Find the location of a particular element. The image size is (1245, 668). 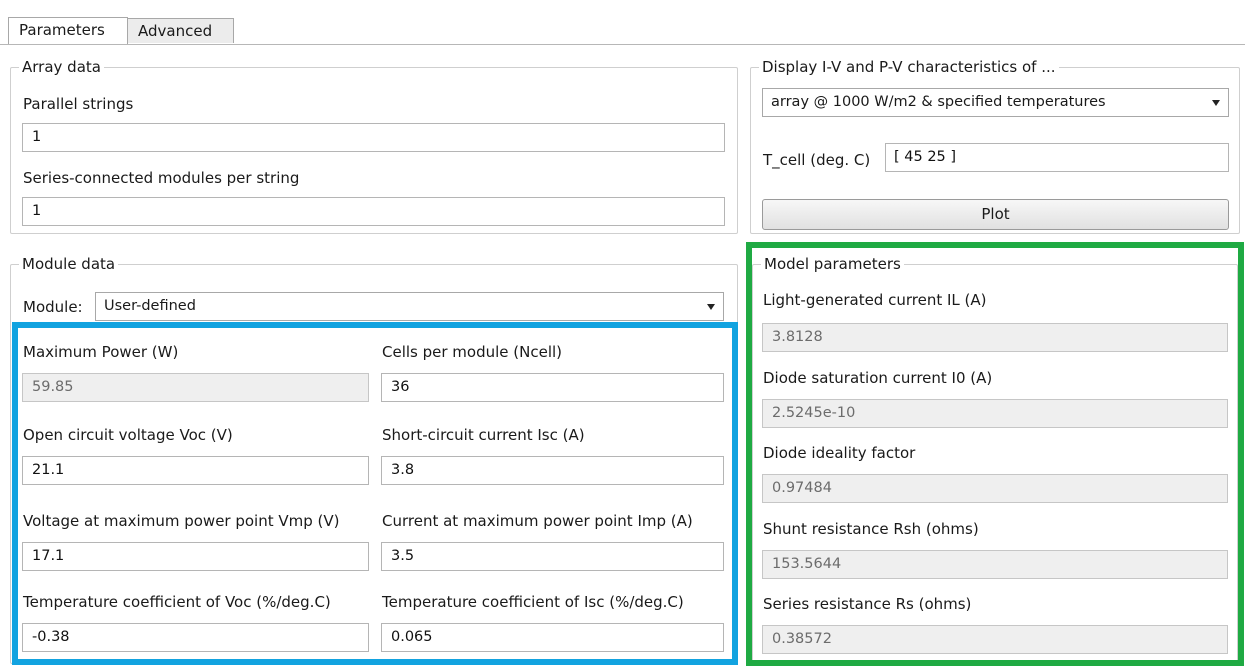

il-field: 3.8128 is located at coordinates (995, 337).